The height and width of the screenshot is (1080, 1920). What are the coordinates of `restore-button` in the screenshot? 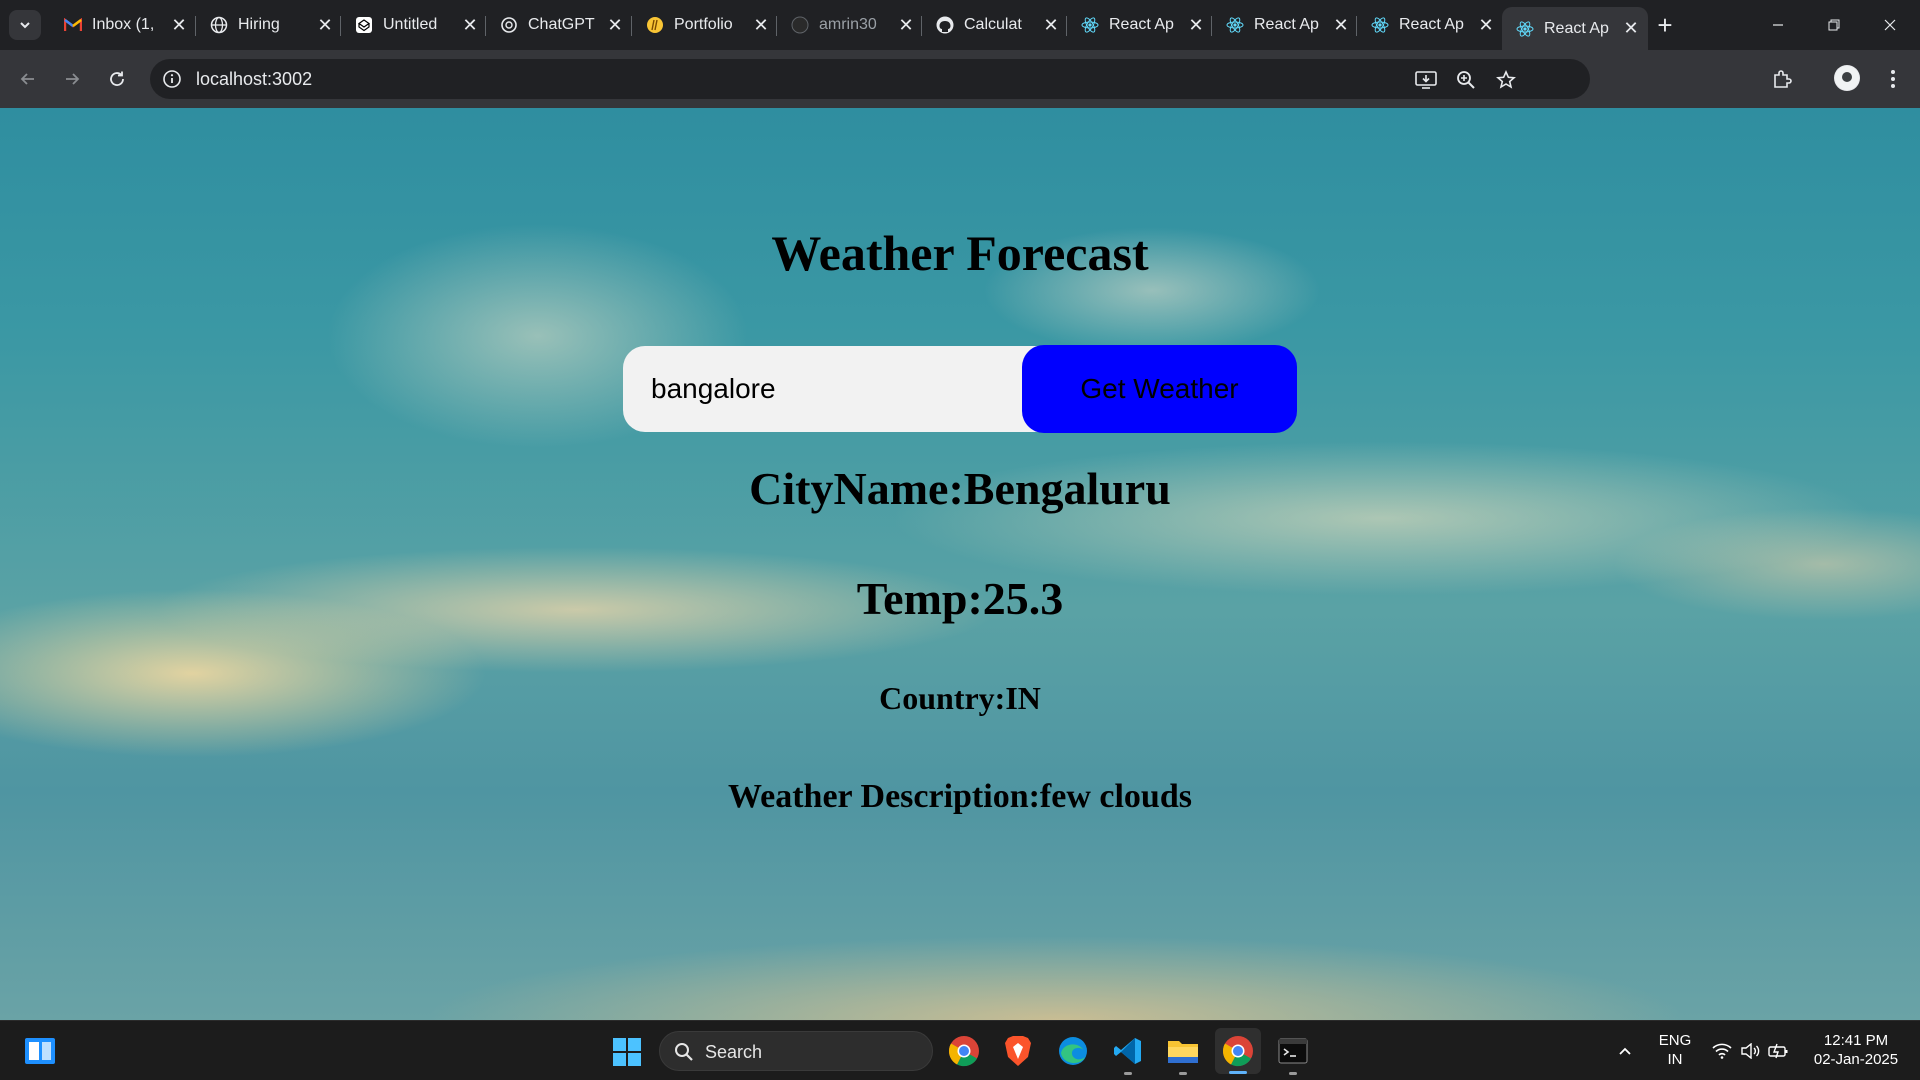 It's located at (1834, 25).